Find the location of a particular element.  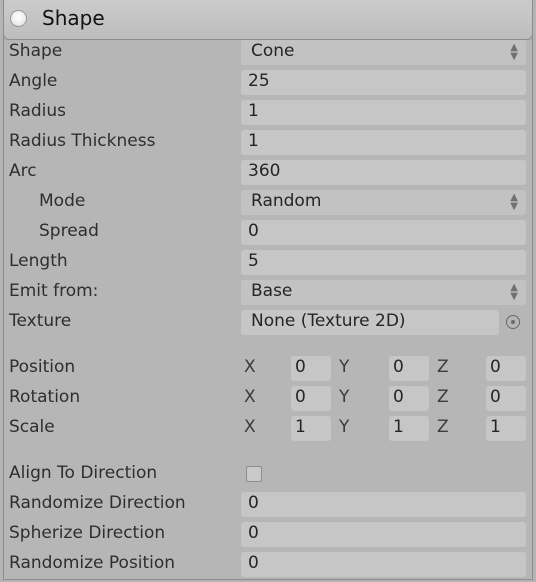

row-radius: Radius 1 is located at coordinates (269, 113).